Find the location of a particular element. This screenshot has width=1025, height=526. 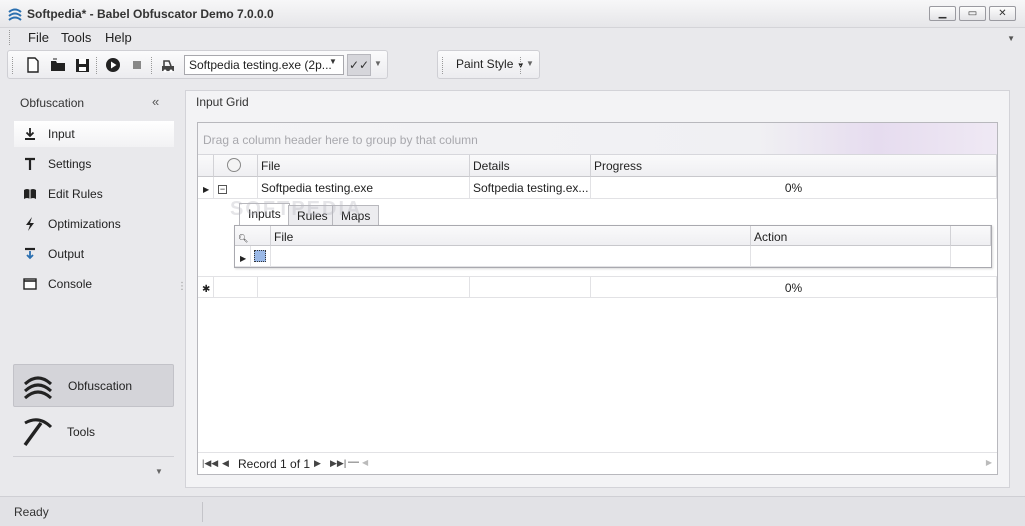

console-icon is located at coordinates (30, 284).